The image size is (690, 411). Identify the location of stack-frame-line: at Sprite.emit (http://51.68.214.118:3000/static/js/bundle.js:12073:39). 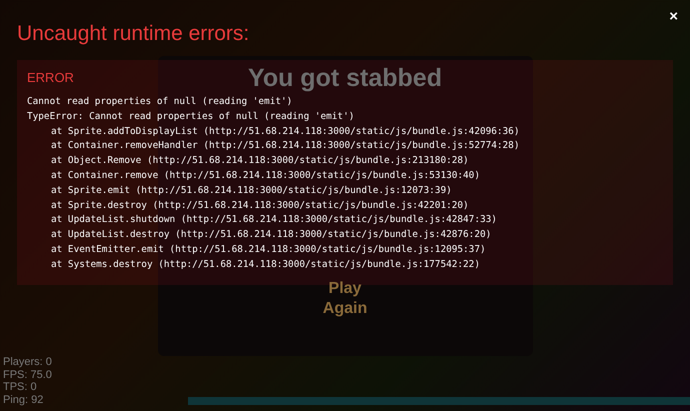
(251, 191).